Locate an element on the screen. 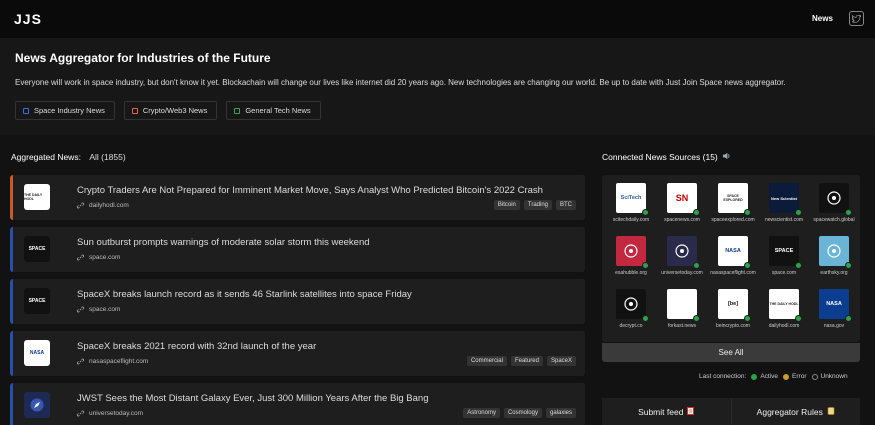 The image size is (875, 425). article-source-label: dailyhodl.com is located at coordinates (109, 205).